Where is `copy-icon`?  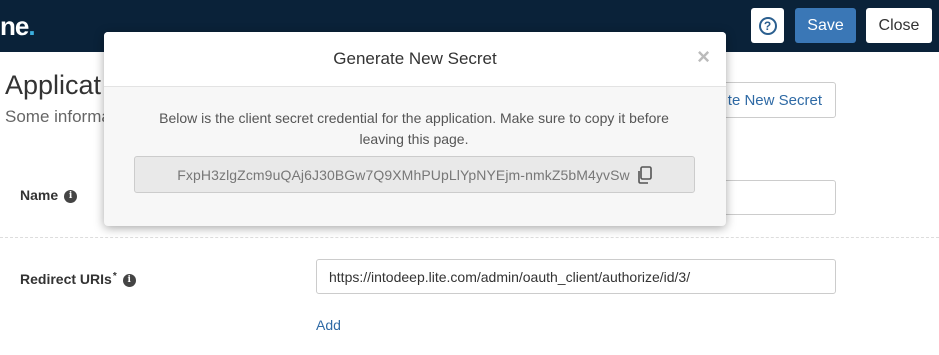 copy-icon is located at coordinates (644, 174).